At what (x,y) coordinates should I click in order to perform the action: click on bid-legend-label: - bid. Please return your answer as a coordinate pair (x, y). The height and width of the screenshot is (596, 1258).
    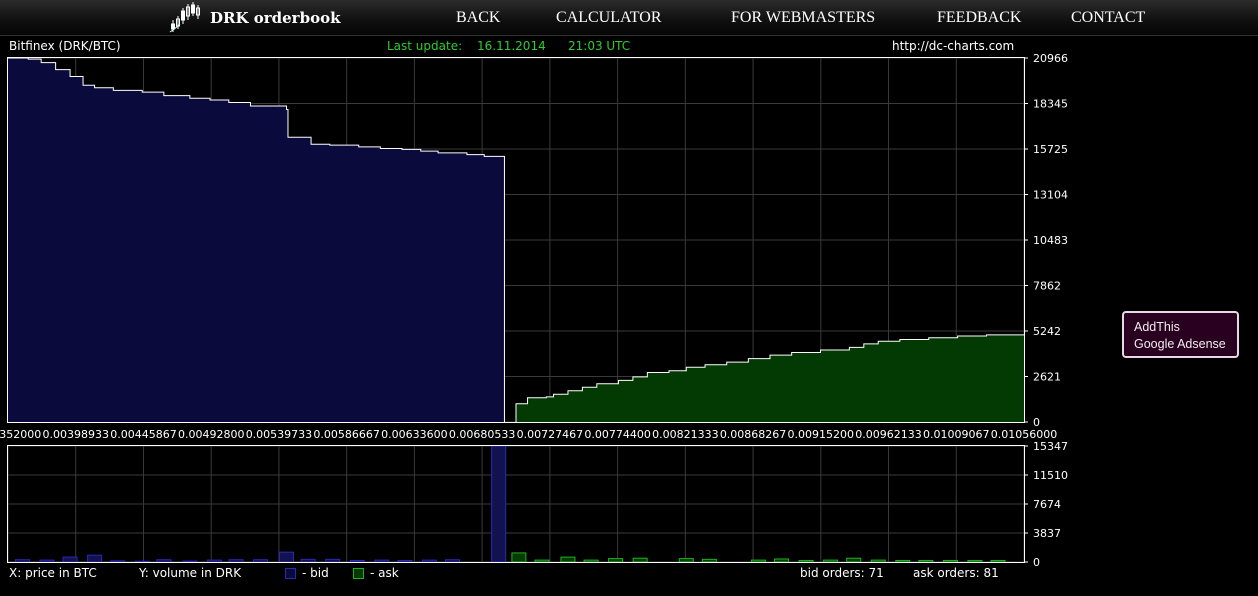
    Looking at the image, I should click on (315, 573).